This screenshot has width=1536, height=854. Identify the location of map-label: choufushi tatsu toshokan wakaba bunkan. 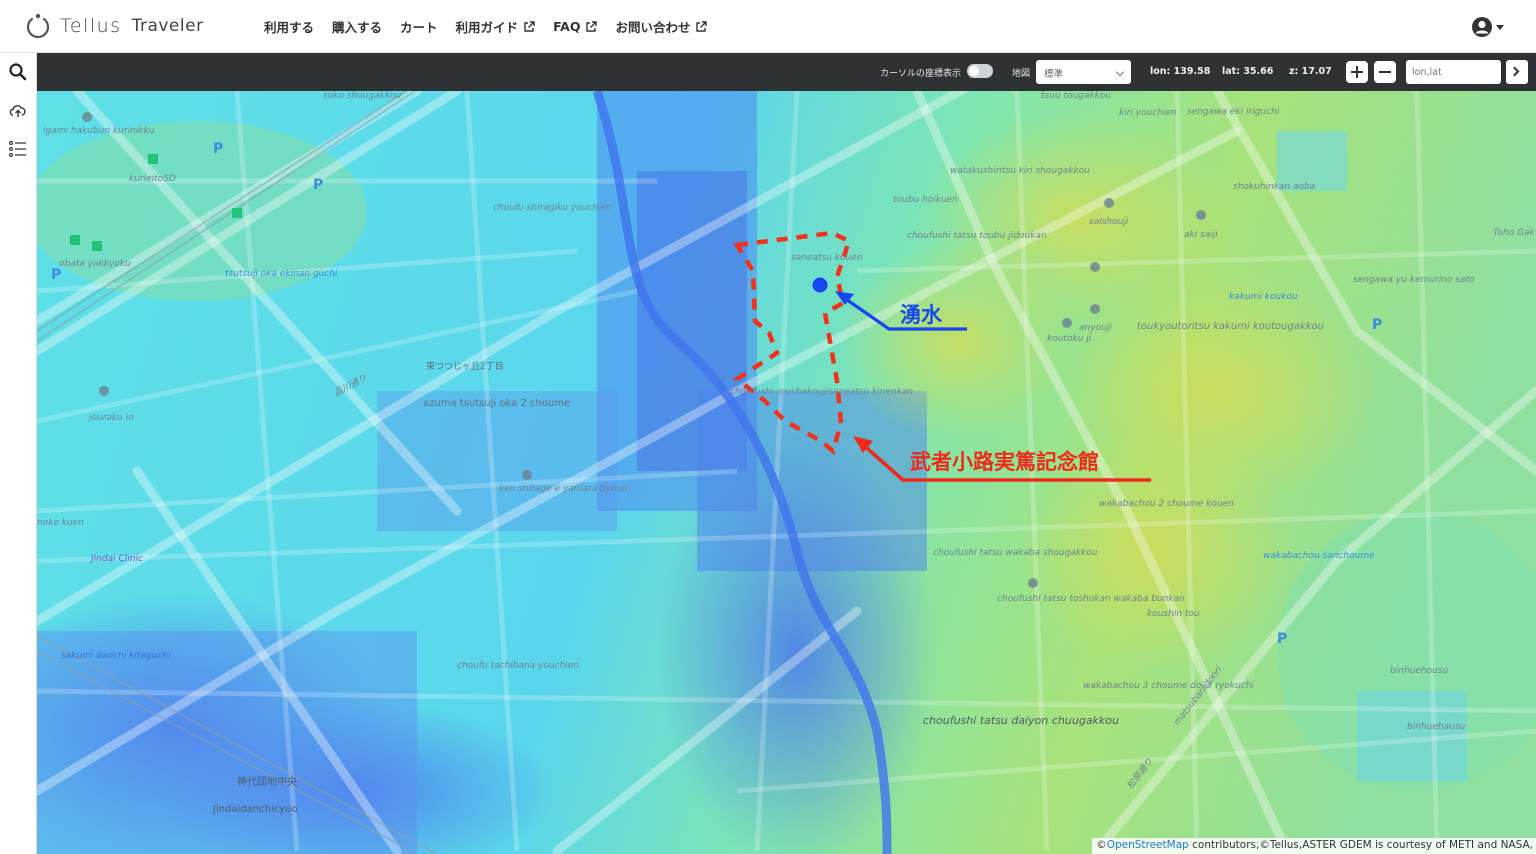
(1091, 599).